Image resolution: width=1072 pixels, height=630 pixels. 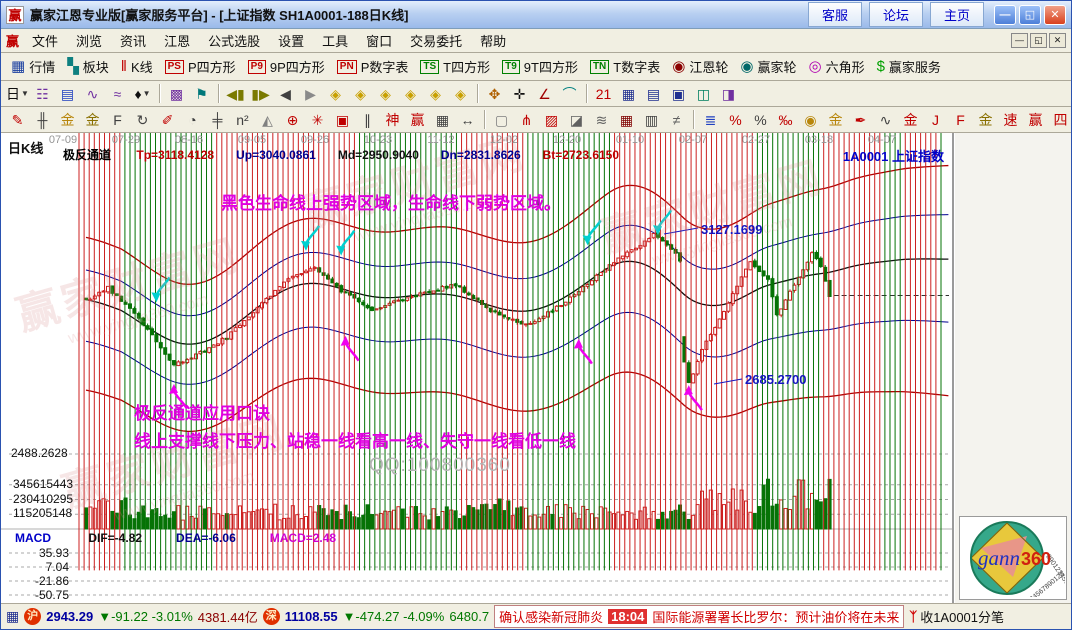 What do you see at coordinates (810, 119) in the screenshot?
I see `icon-gold-circle-icon: ◉` at bounding box center [810, 119].